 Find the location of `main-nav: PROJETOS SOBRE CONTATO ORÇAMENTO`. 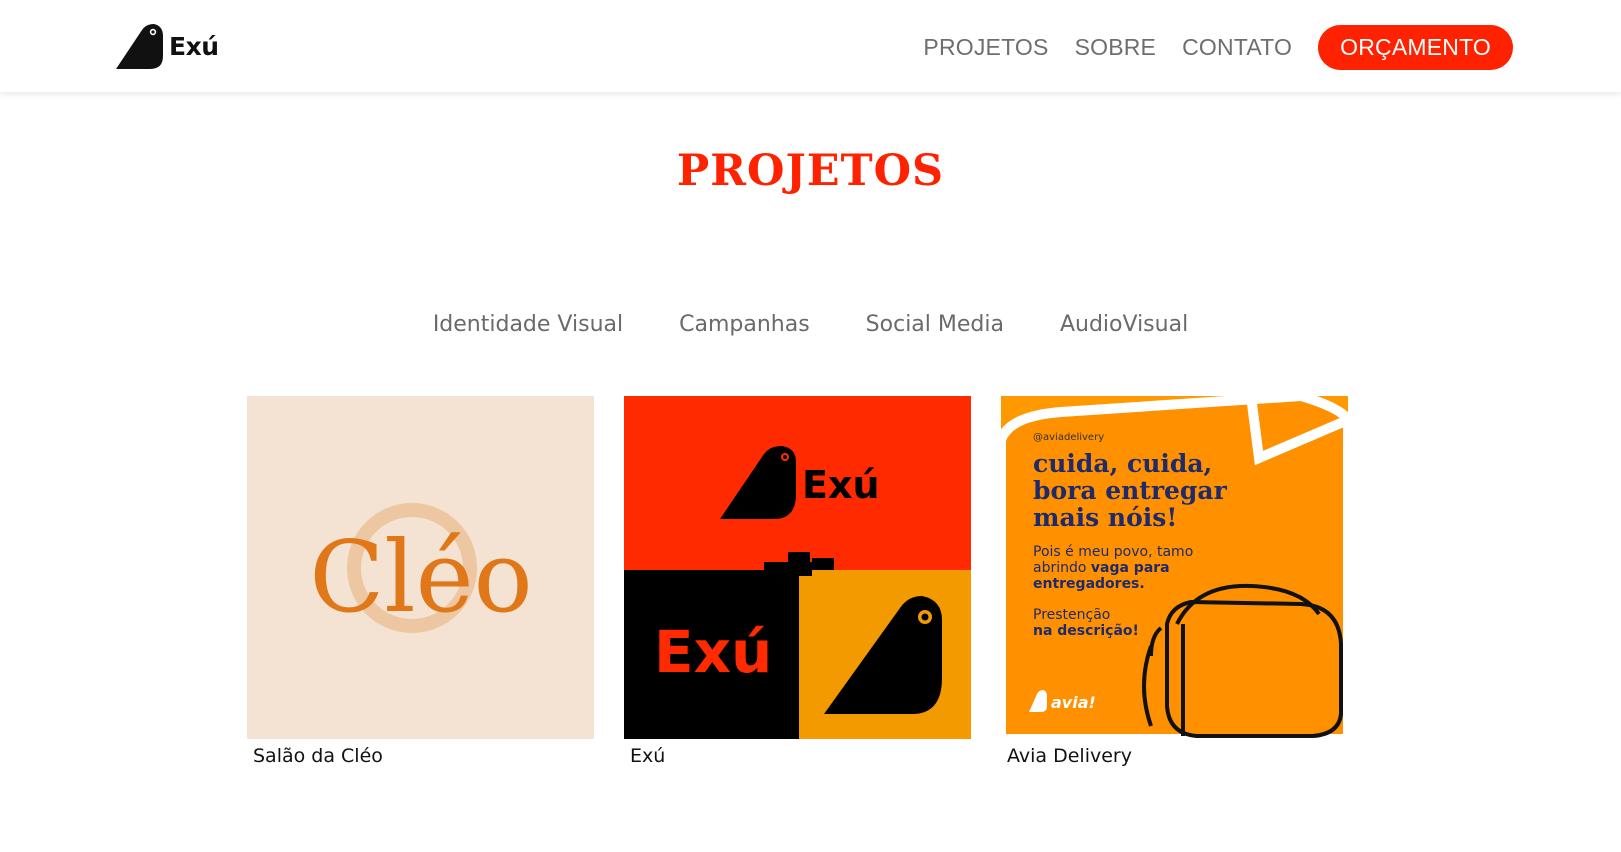

main-nav: PROJETOS SOBRE CONTATO ORÇAMENTO is located at coordinates (1218, 47).